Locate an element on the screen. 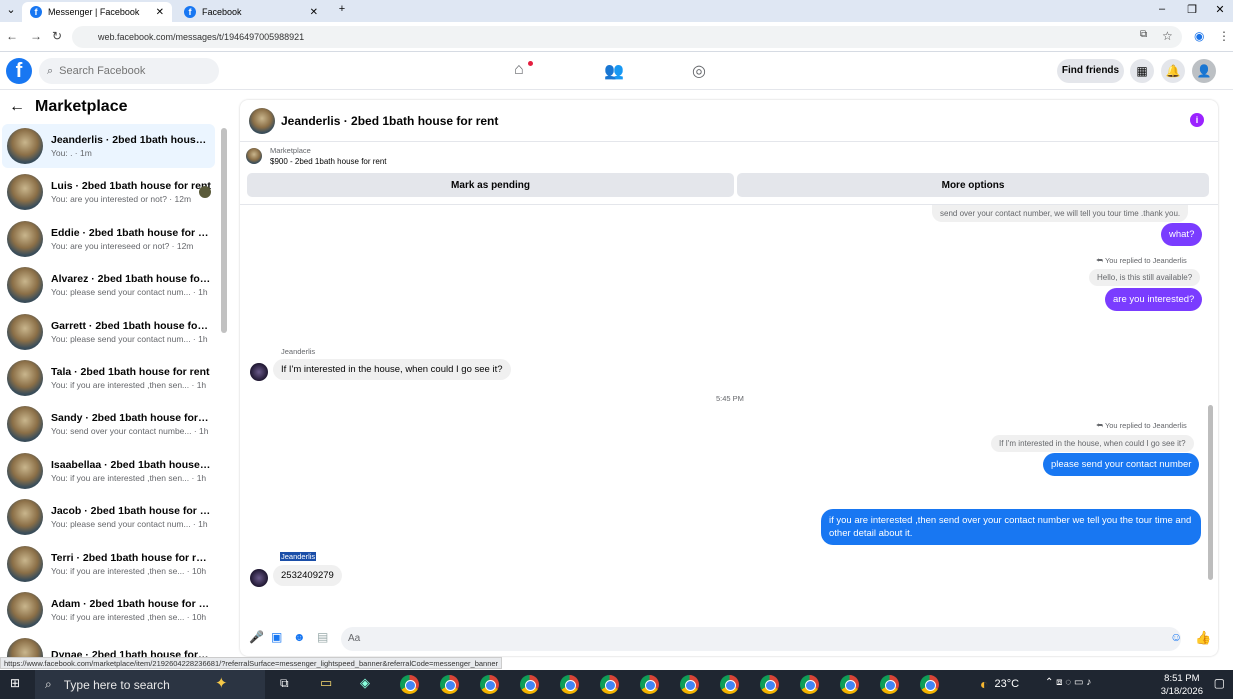 The image size is (1233, 699). taskbar-clock: 8:51 PM 3/18/2026 is located at coordinates (1182, 685).